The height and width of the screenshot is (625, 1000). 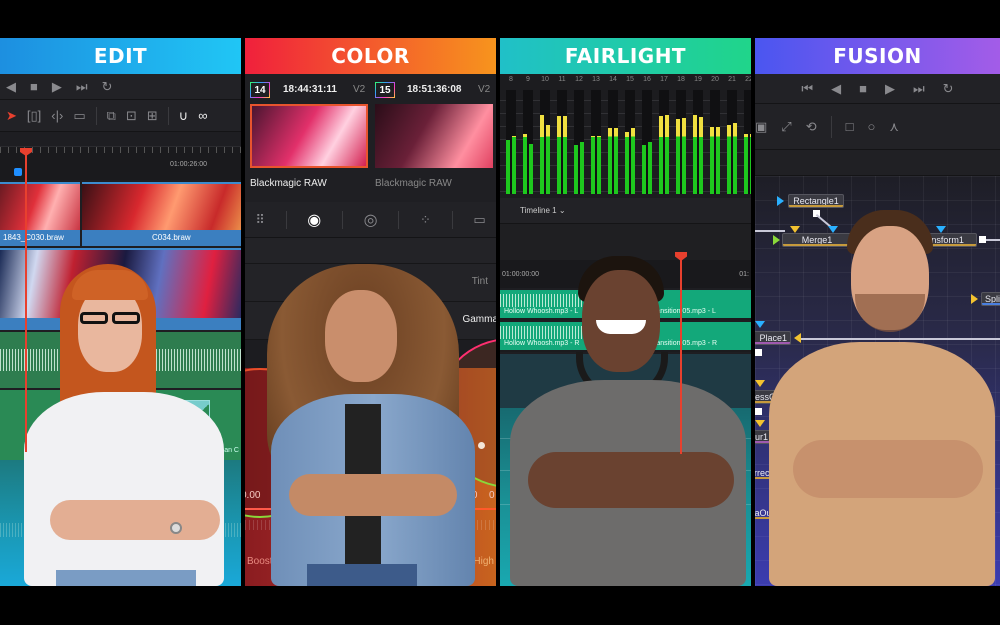 I want to click on clip-name: 1843_C030.braw, so click(x=40, y=238).